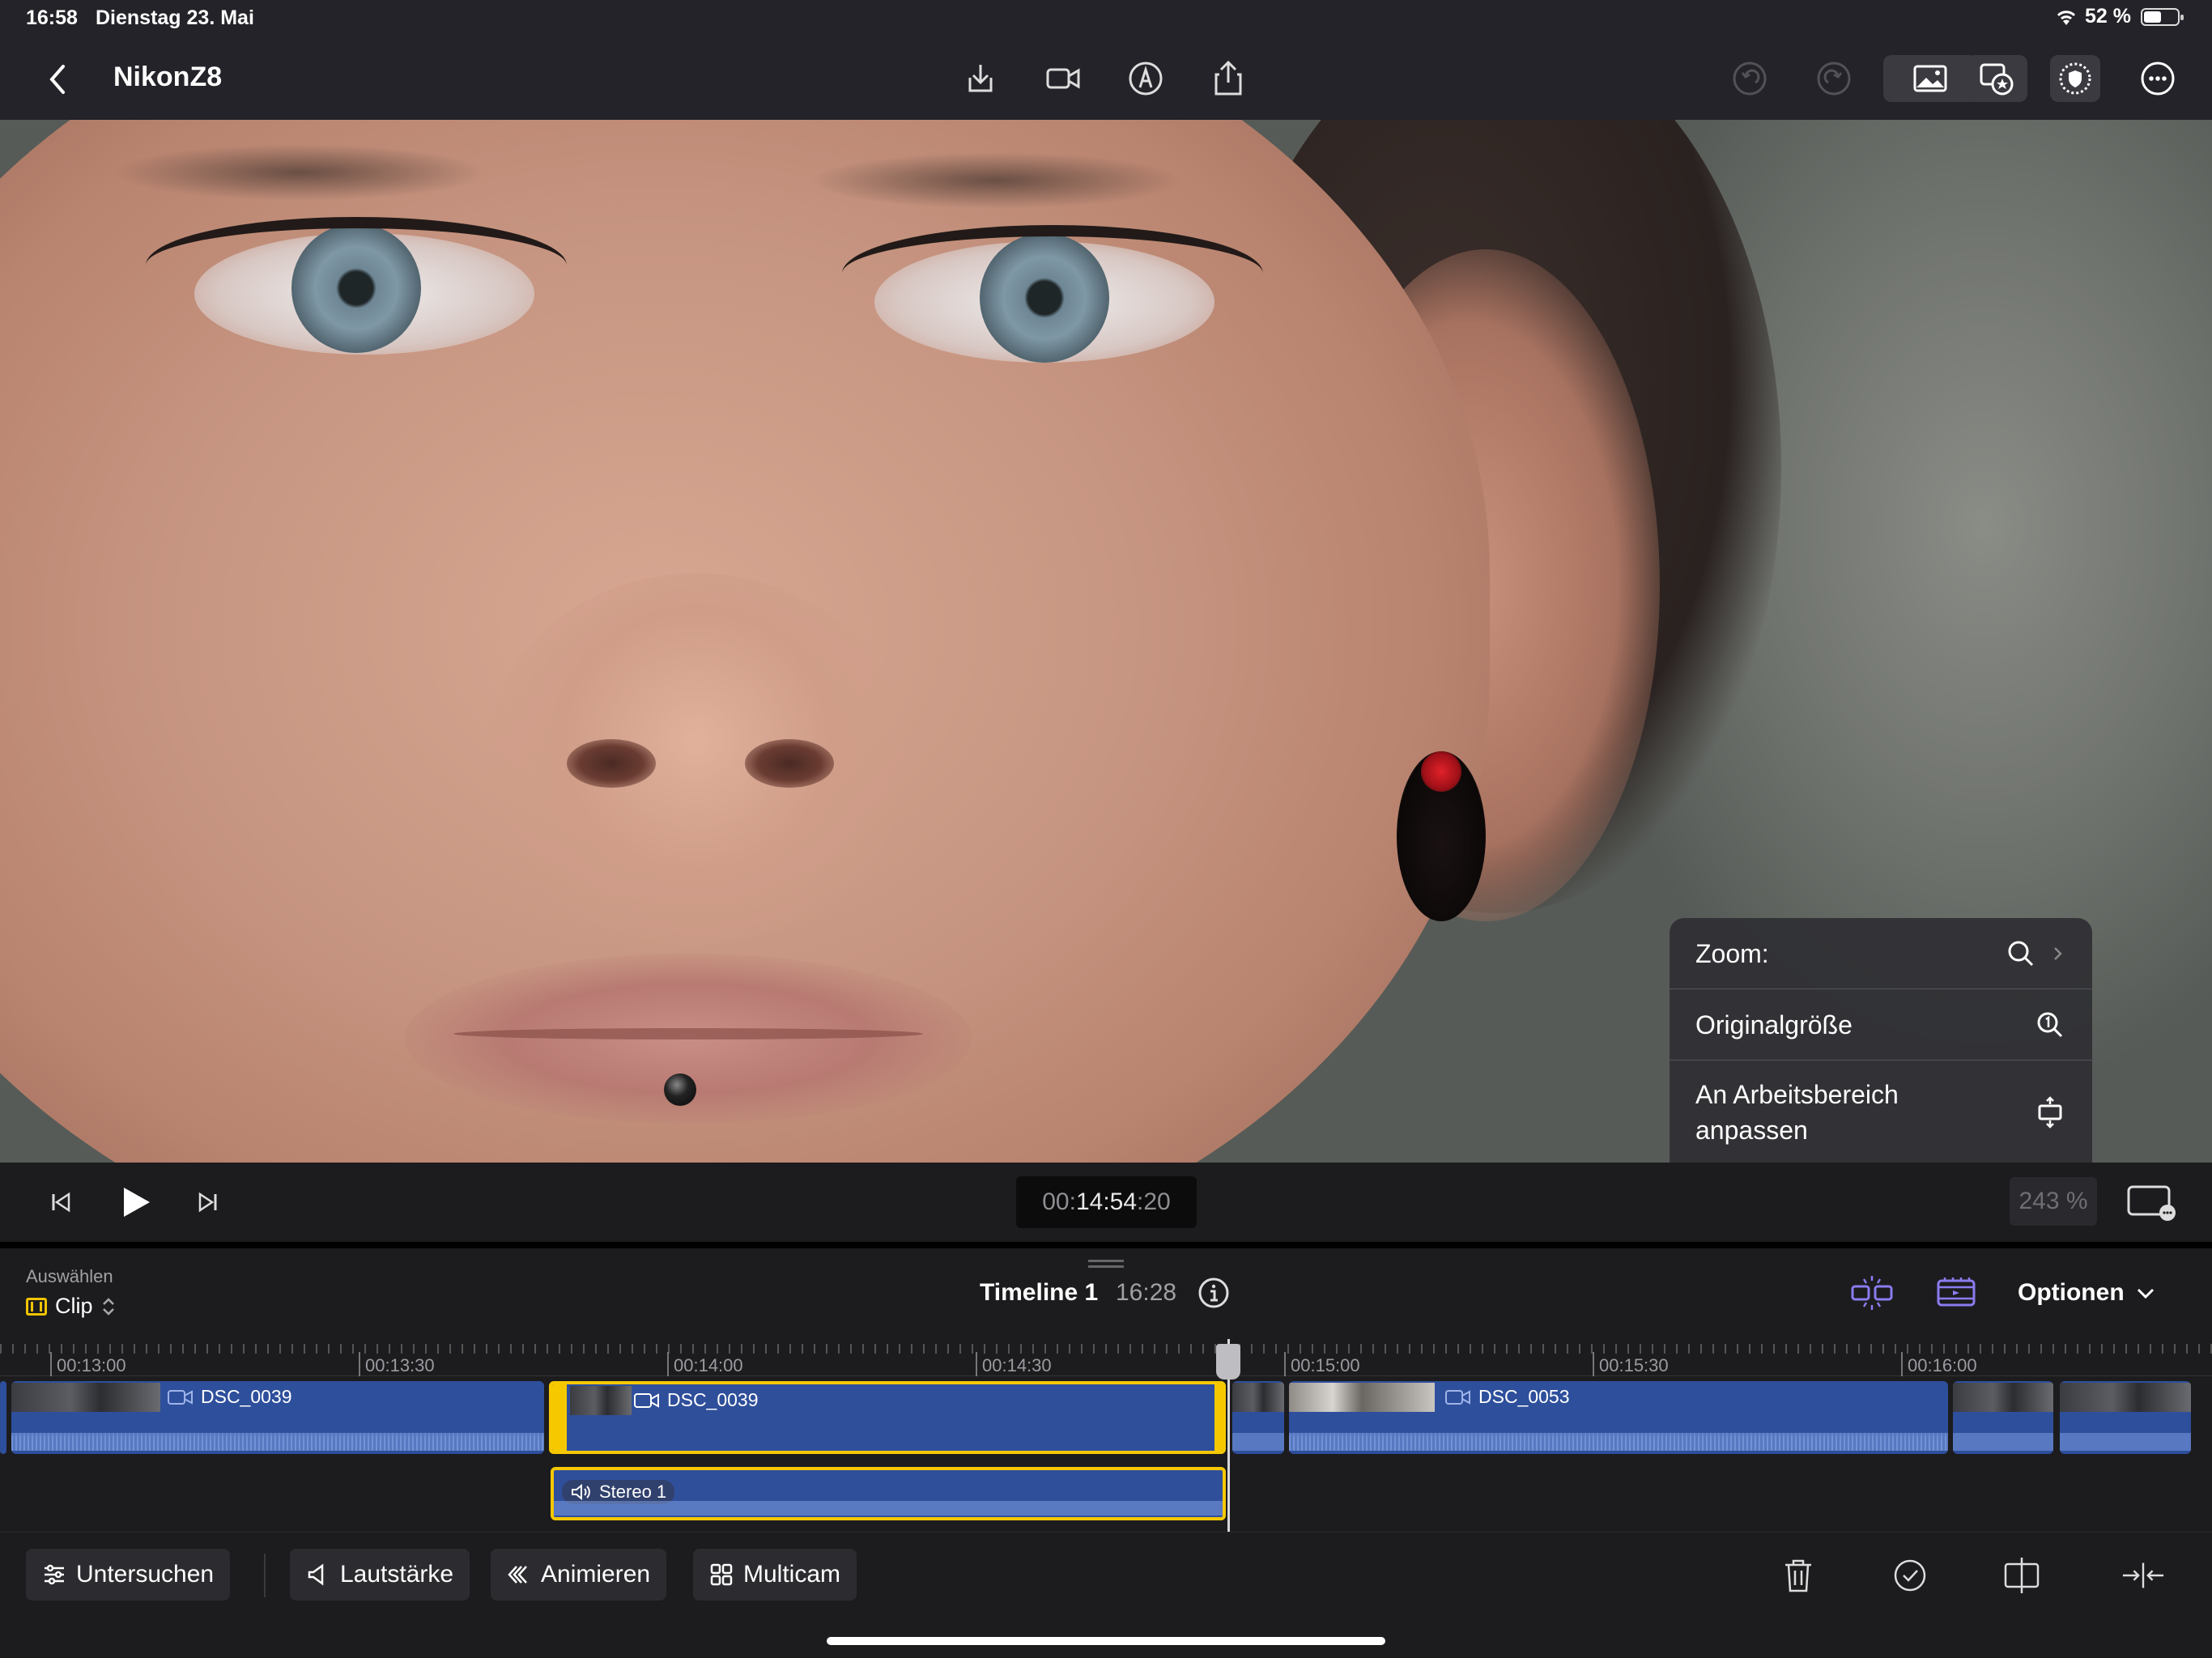  What do you see at coordinates (1154, 1201) in the screenshot?
I see `timecode-frames: :20` at bounding box center [1154, 1201].